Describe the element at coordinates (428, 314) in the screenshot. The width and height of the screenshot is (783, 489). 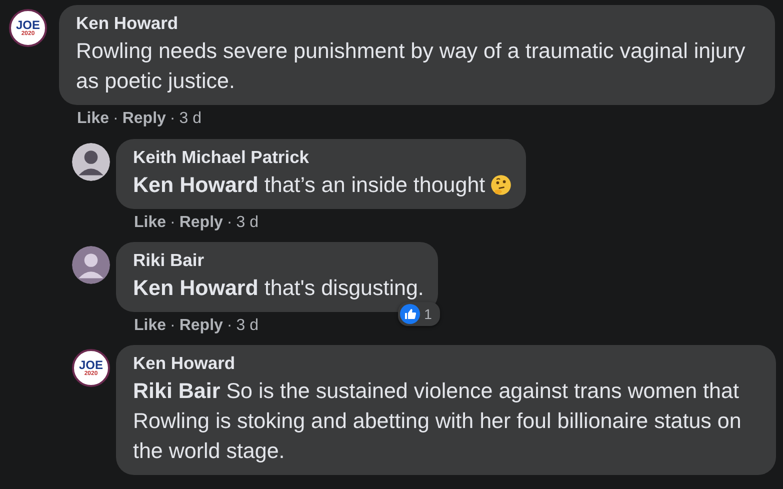
I see `reaction-count: 1` at that location.